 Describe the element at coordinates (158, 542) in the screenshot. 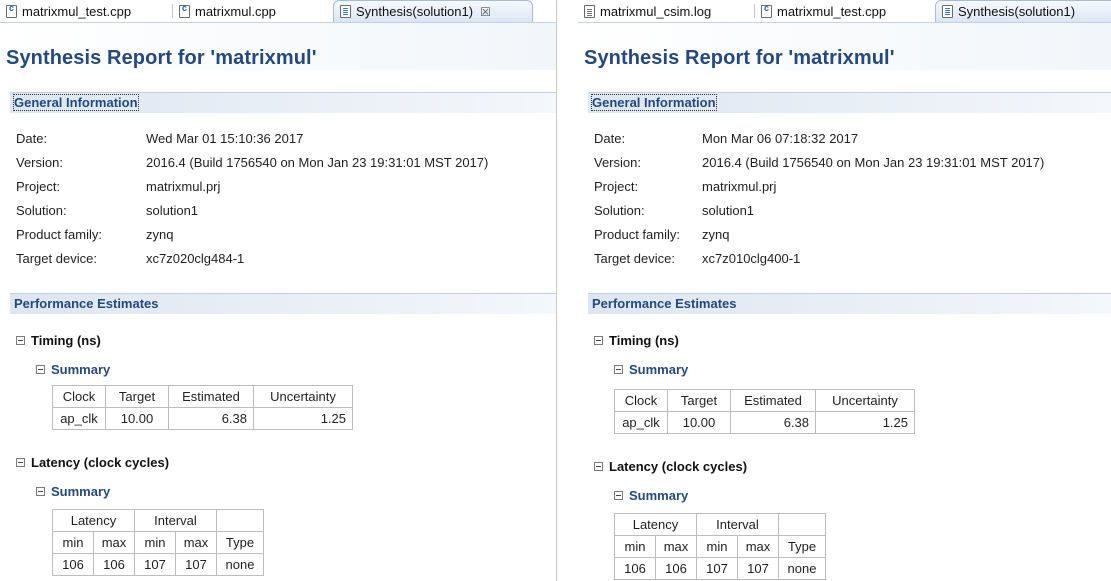

I see `table-header-row: min max min max Type` at that location.